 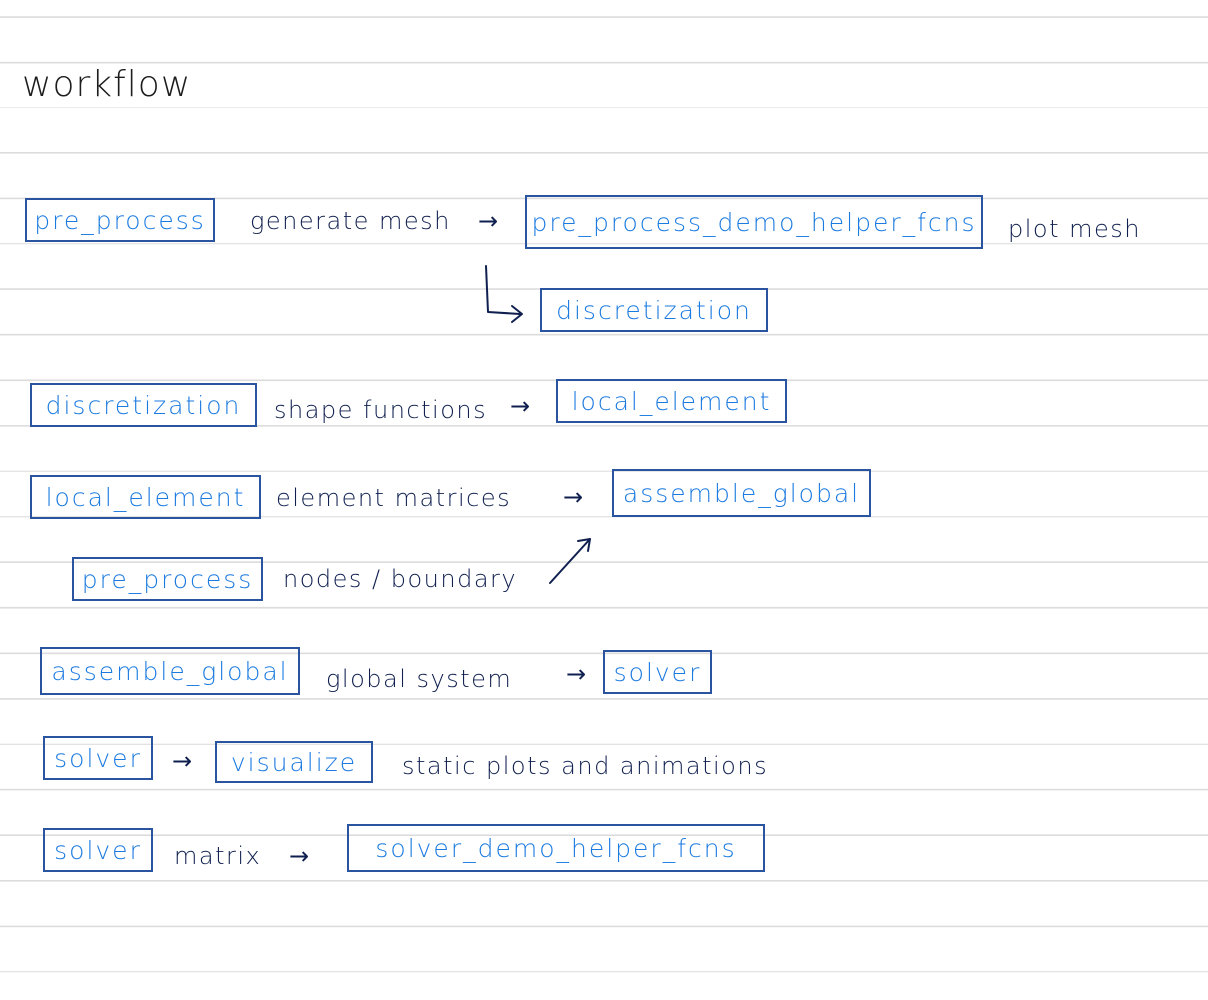 I want to click on module-box-visualize: visualize, so click(x=294, y=762).